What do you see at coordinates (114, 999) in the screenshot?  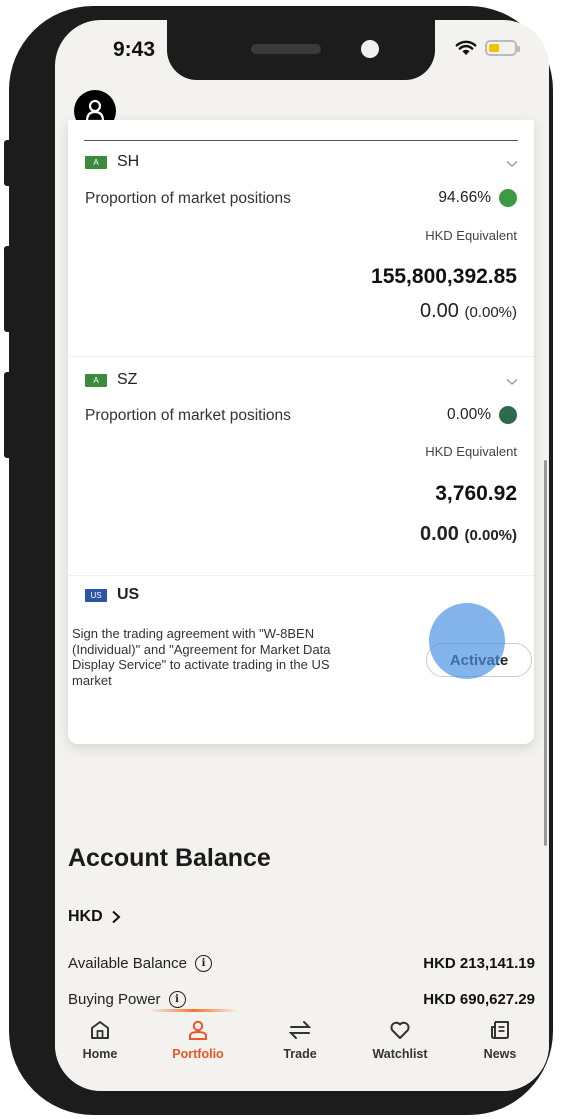 I see `buying-power-label: Buying Power` at bounding box center [114, 999].